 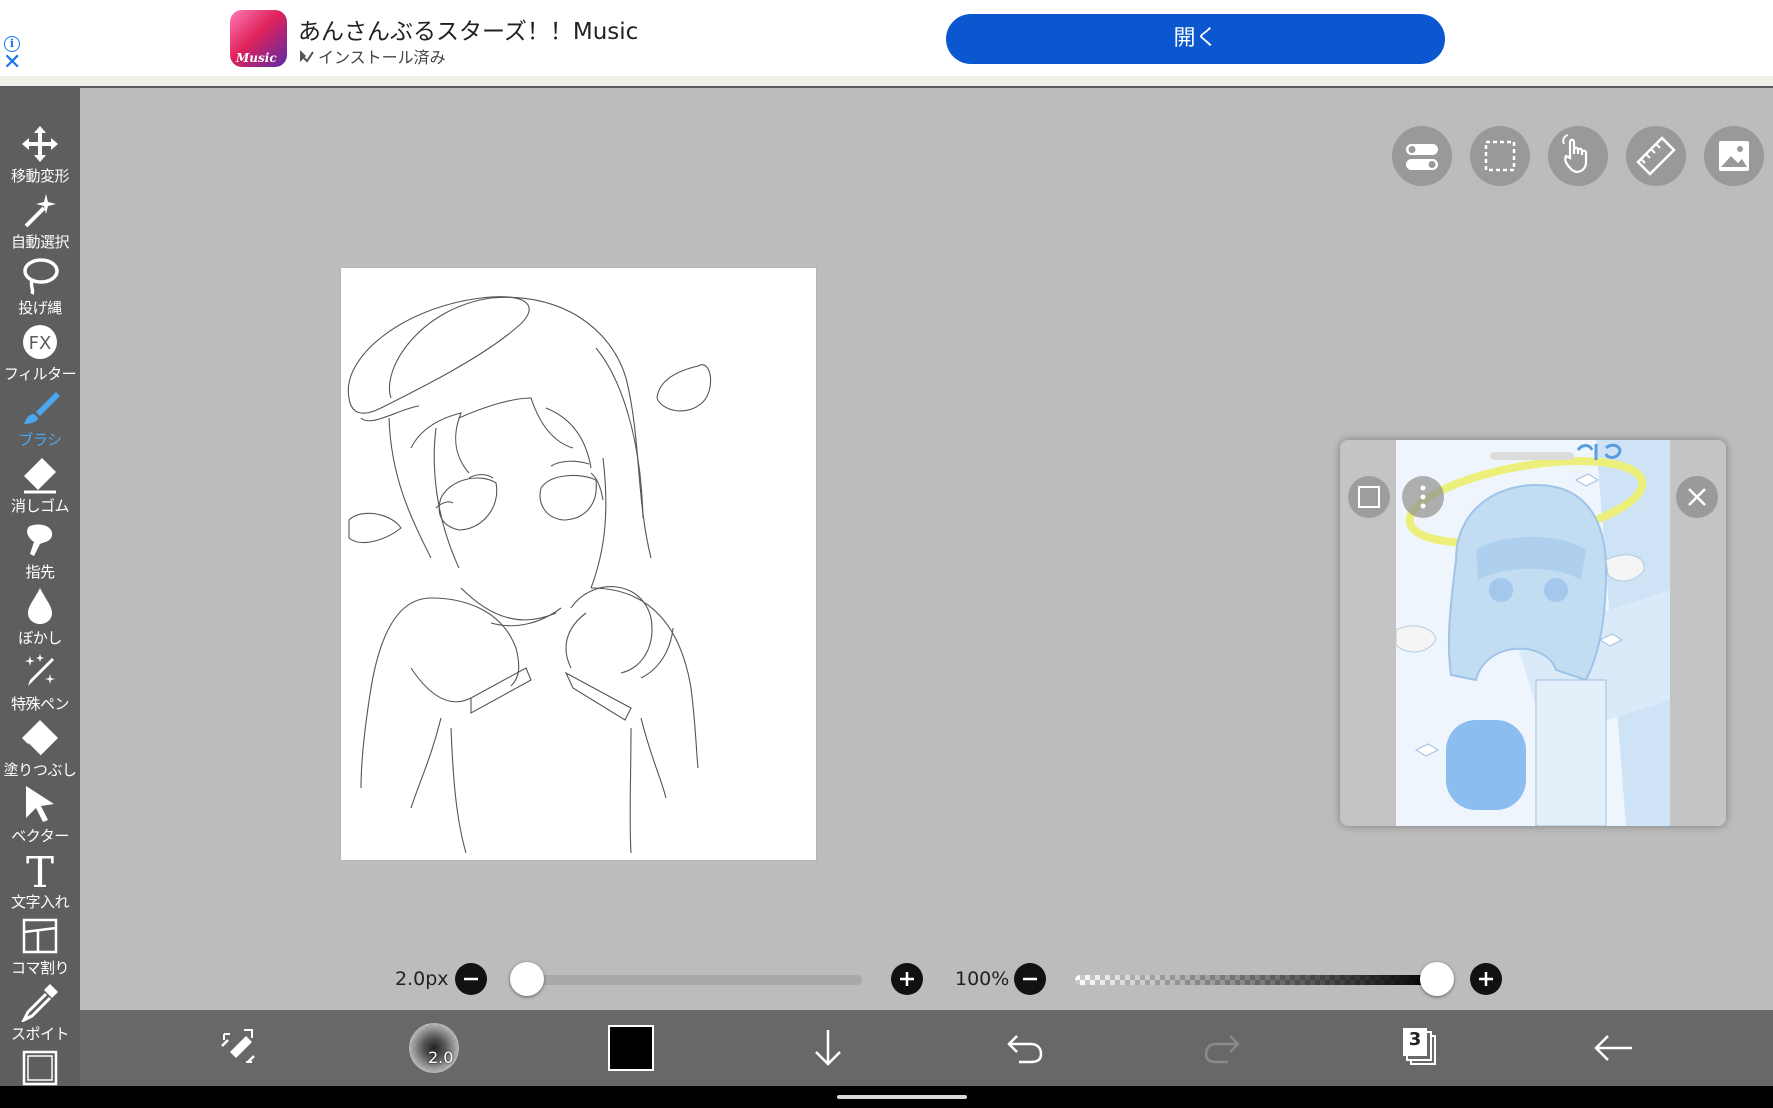 What do you see at coordinates (40, 540) in the screenshot?
I see `finger-smudge-icon` at bounding box center [40, 540].